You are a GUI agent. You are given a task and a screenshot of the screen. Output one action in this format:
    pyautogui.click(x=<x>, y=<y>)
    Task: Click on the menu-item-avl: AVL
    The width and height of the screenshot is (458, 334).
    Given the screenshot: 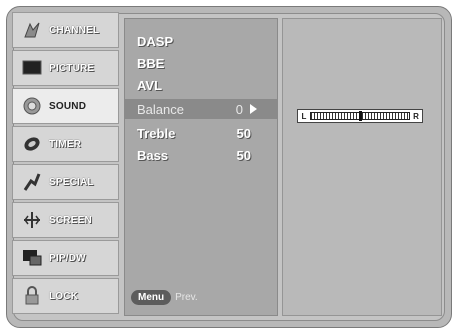 What is the action you would take?
    pyautogui.click(x=201, y=85)
    